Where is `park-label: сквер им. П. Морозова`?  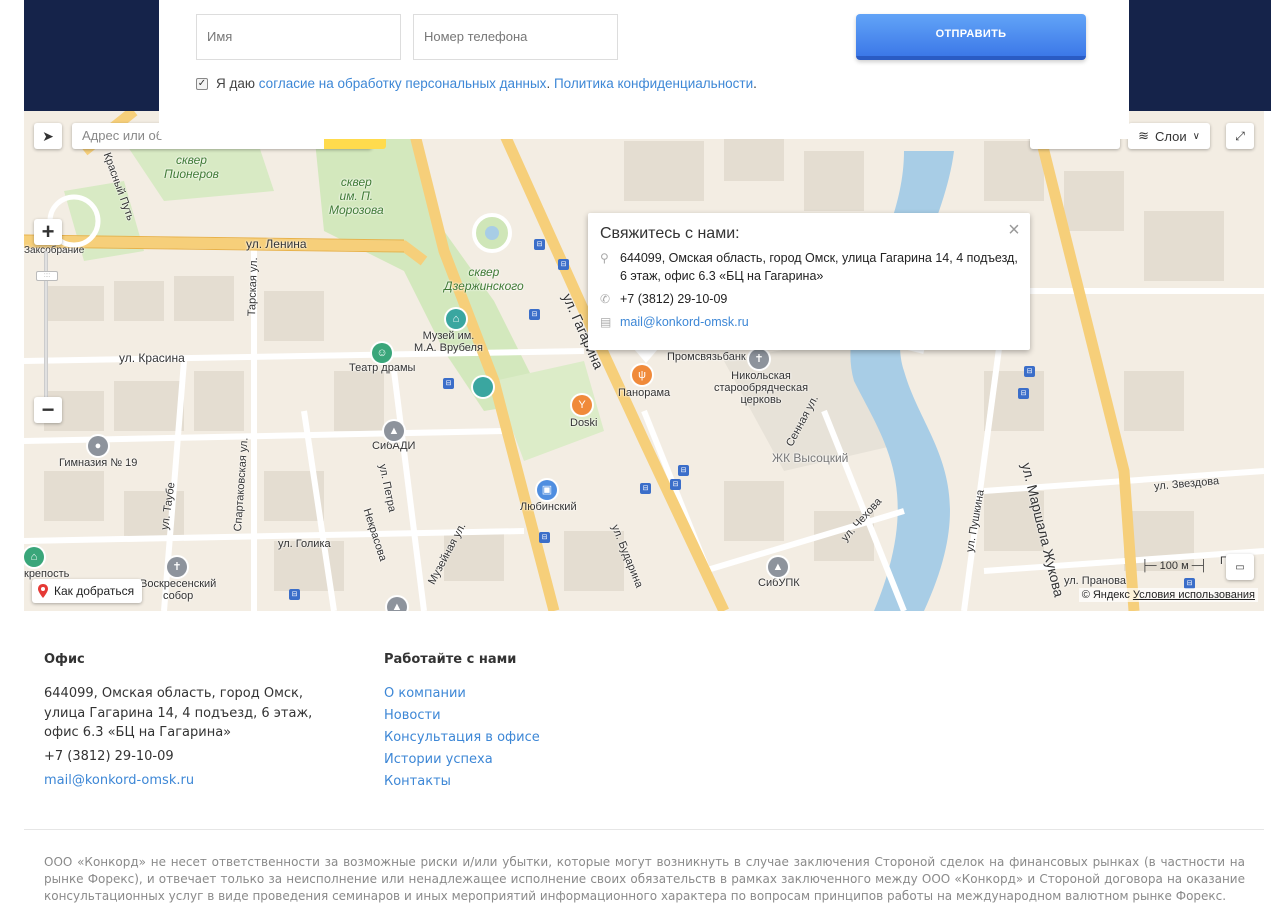
park-label: сквер им. П. Морозова is located at coordinates (356, 196).